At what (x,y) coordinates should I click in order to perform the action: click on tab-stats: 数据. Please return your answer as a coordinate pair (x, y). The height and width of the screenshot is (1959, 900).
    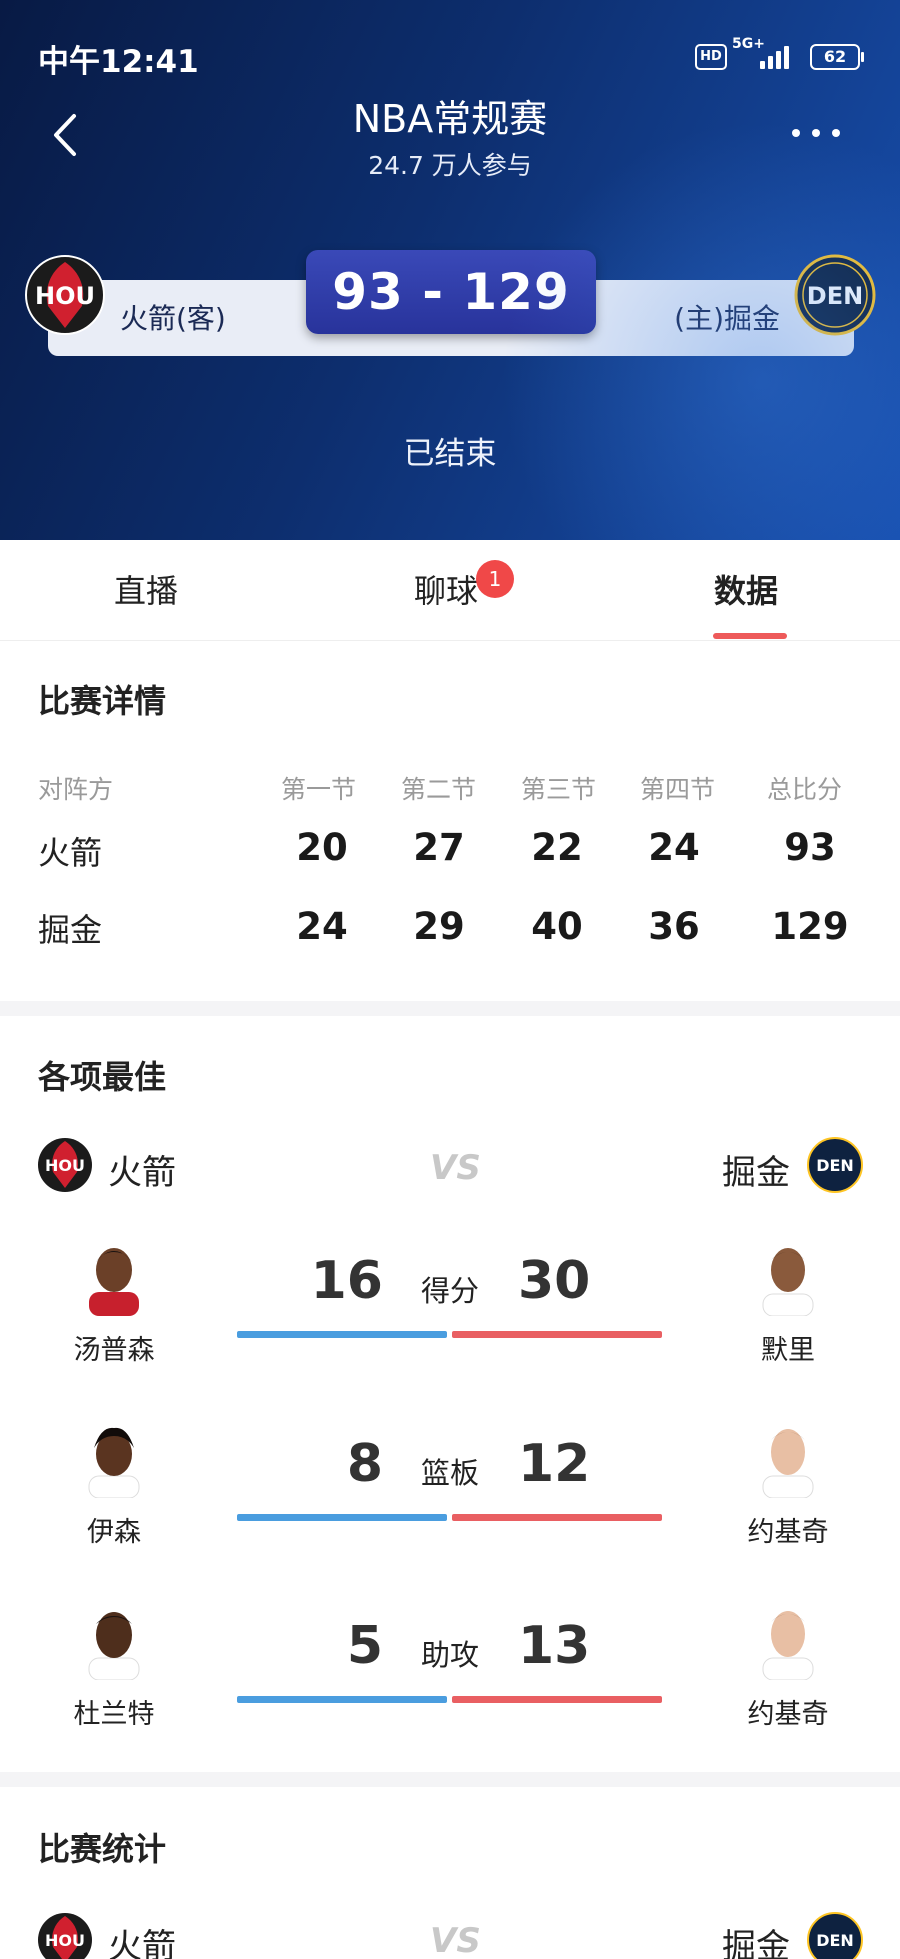
    Looking at the image, I should click on (746, 589).